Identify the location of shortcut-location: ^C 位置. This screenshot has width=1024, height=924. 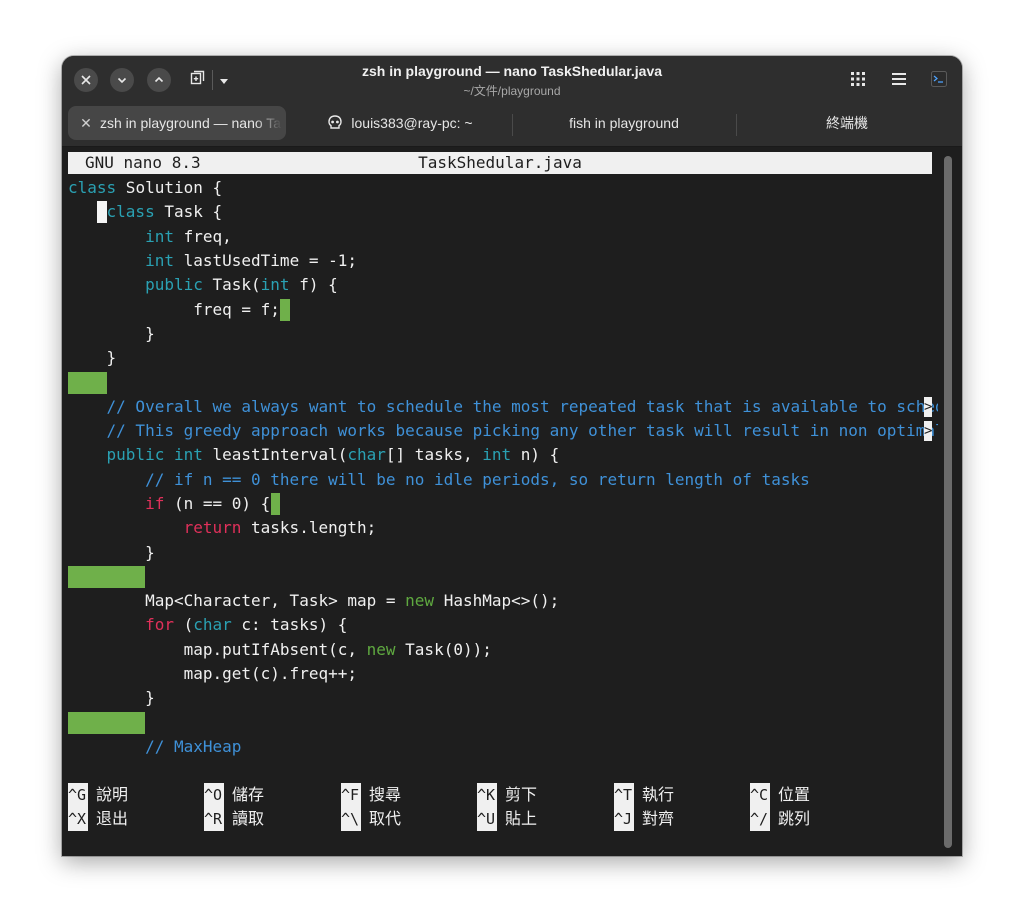
(780, 795).